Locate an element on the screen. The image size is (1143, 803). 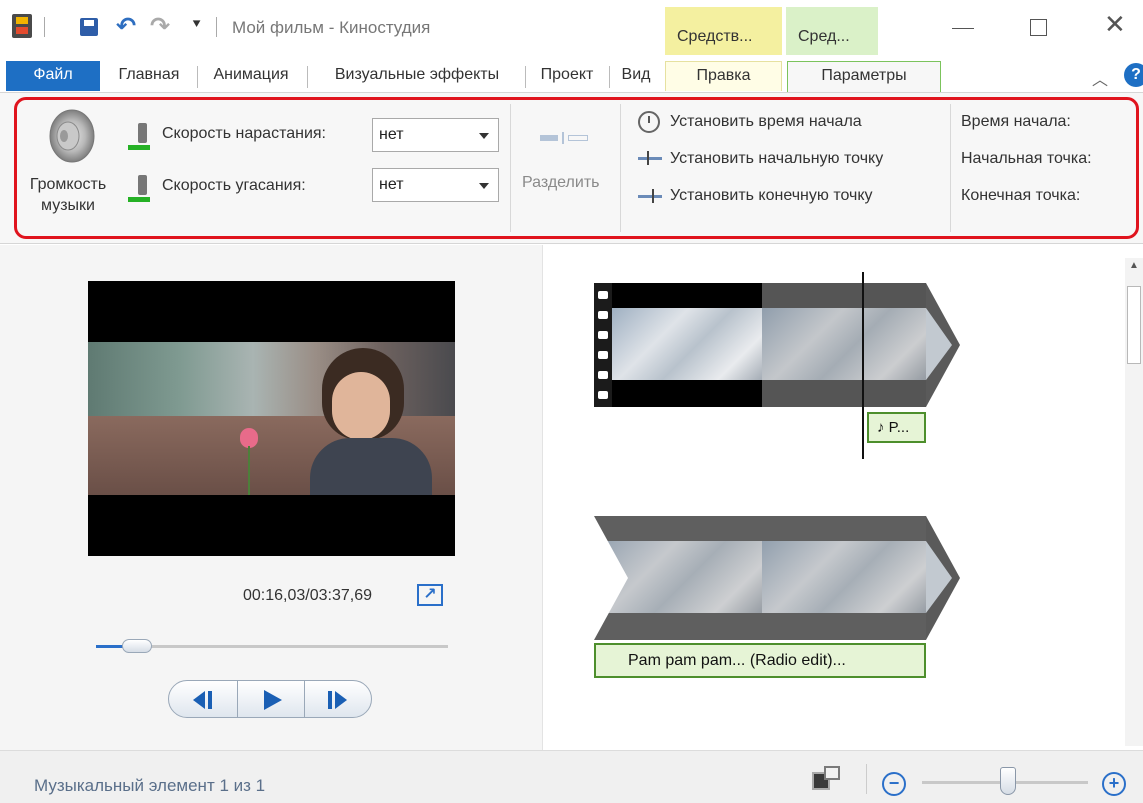
storyboard-scrollbar: ▲ is located at coordinates (1134, 502).